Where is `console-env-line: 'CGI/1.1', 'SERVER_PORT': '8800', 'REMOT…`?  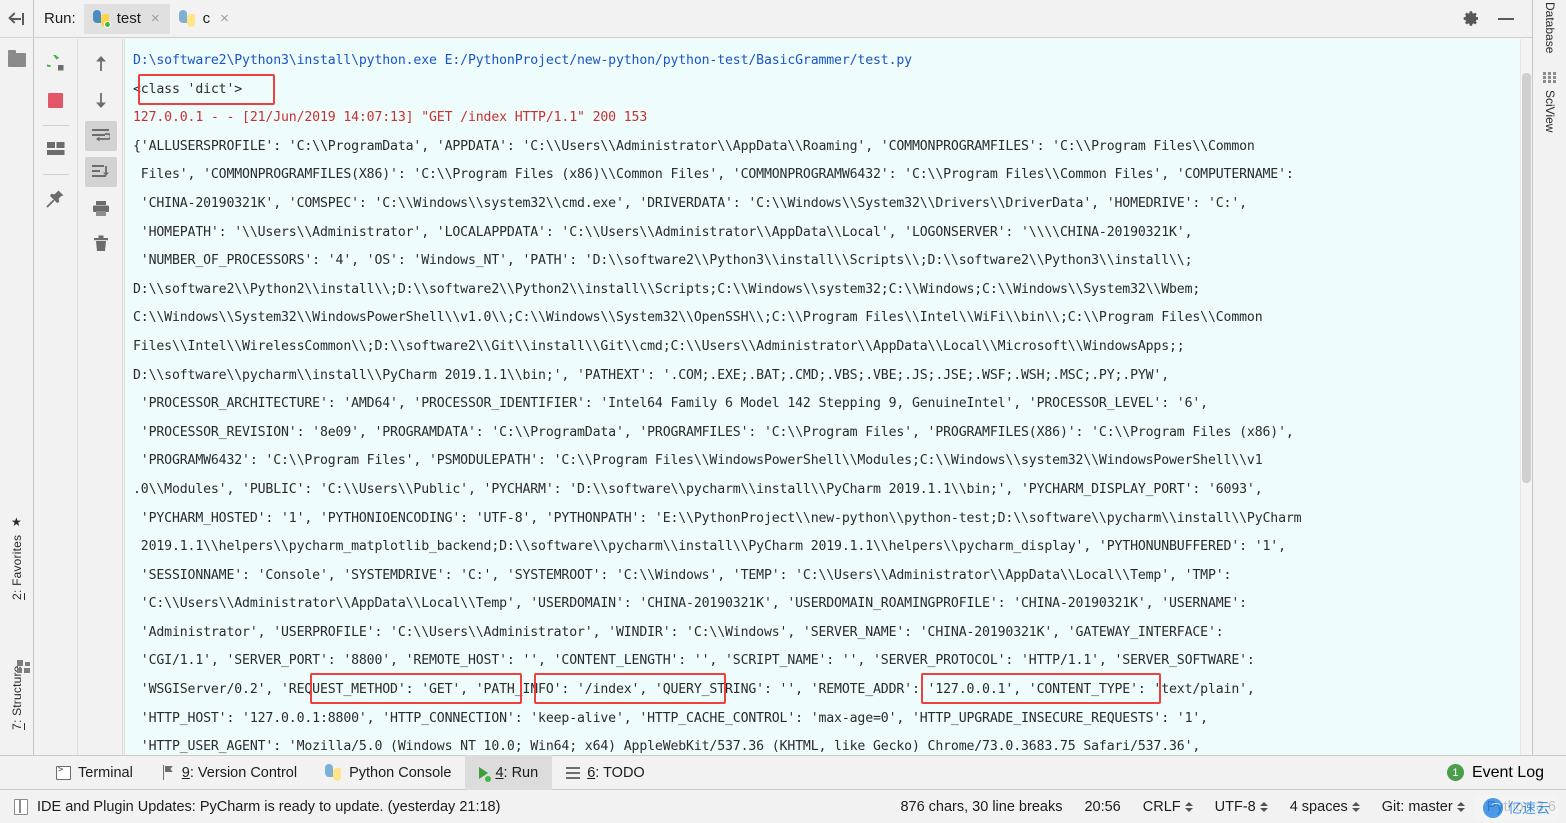
console-env-line: 'CGI/1.1', 'SERVER_PORT': '8800', 'REMOT… is located at coordinates (694, 661).